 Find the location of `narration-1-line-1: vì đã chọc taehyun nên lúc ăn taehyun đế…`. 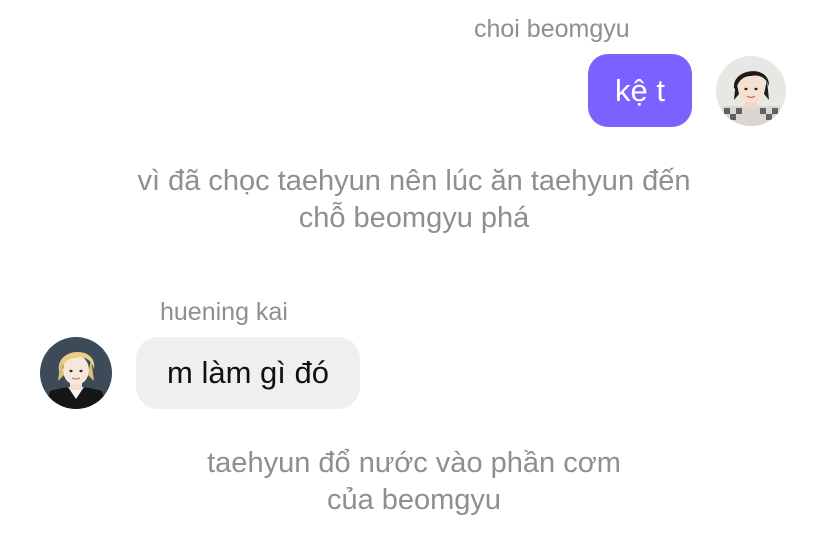

narration-1-line-1: vì đã chọc taehyun nên lúc ăn taehyun đế… is located at coordinates (414, 181).